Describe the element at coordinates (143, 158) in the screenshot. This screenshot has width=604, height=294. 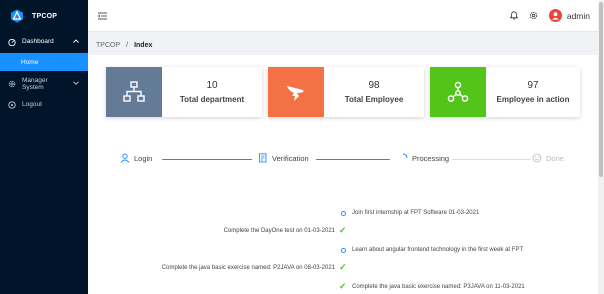
I see `step-label: Login` at that location.